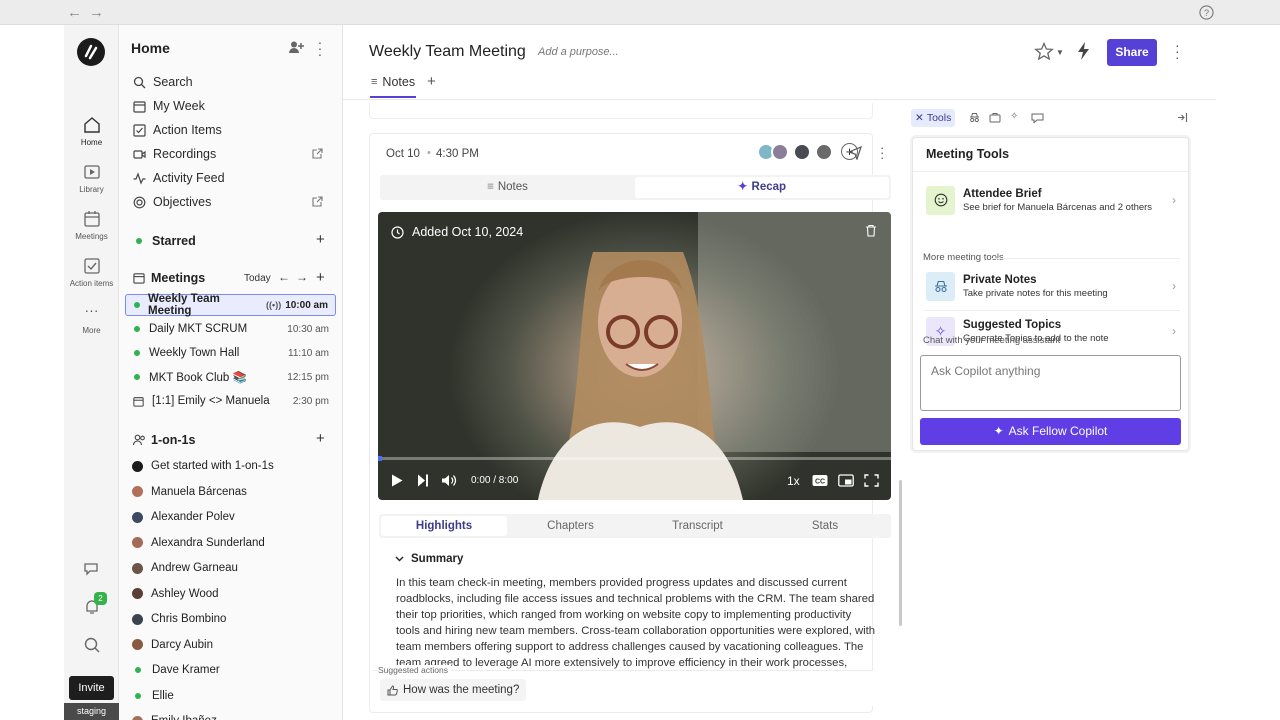 This screenshot has width=1280, height=720. Describe the element at coordinates (91, 646) in the screenshot. I see `global-search-icon` at that location.